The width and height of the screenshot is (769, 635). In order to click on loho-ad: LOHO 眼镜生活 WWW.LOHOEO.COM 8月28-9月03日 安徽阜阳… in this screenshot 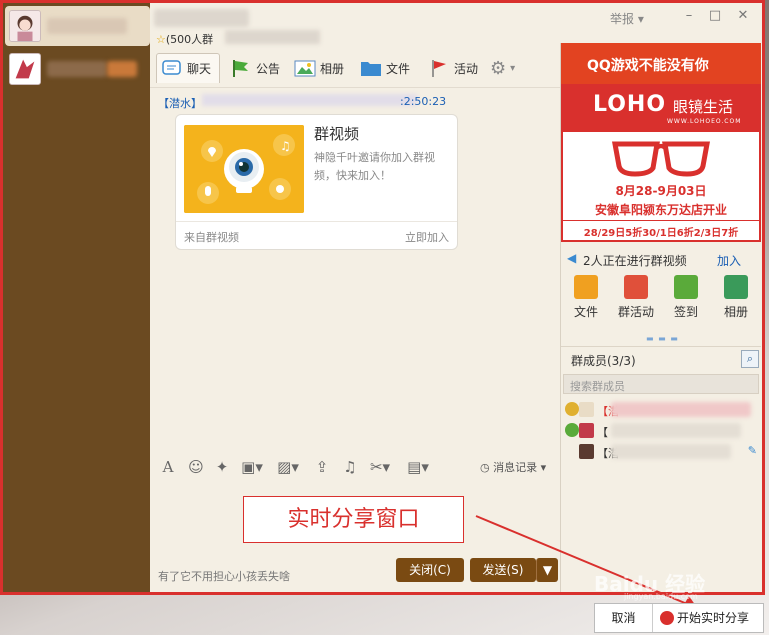, I will do `click(661, 163)`.